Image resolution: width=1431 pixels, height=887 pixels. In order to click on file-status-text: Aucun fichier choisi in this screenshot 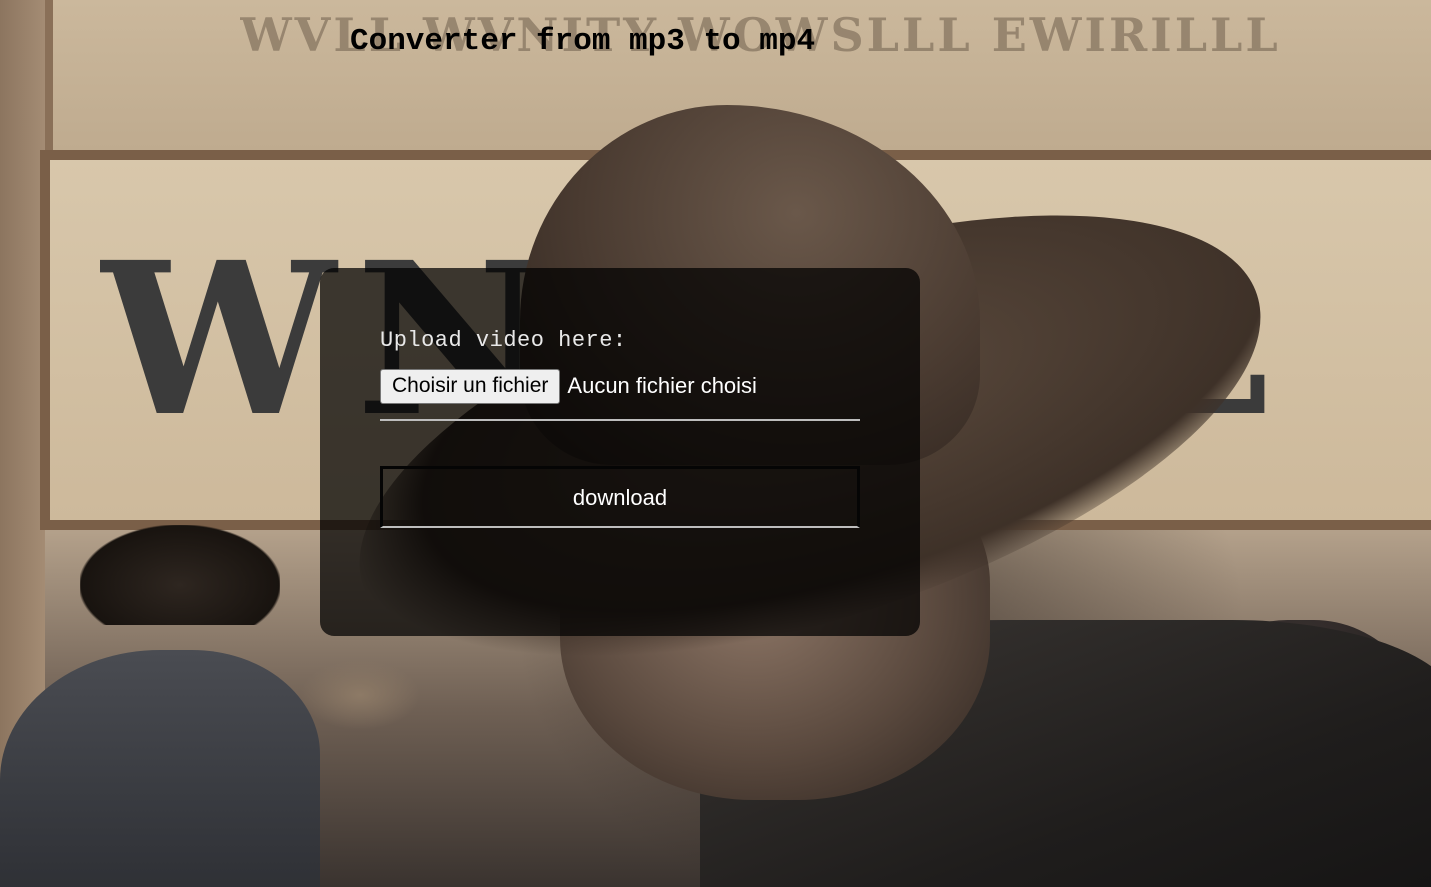, I will do `click(662, 385)`.